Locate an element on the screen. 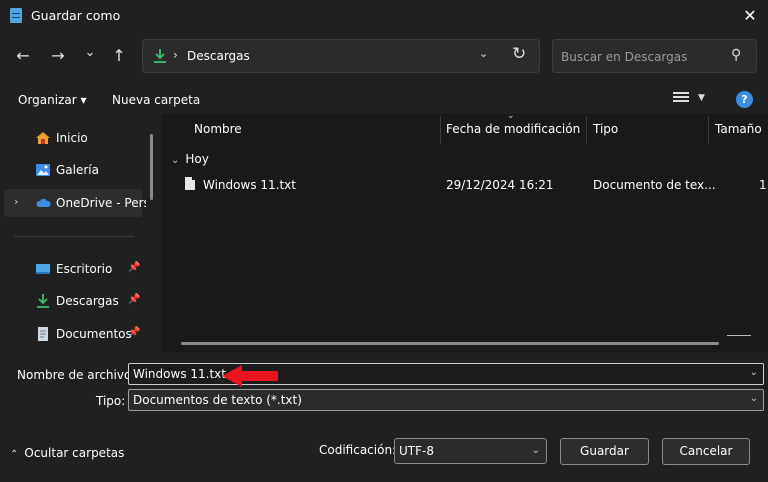 The width and height of the screenshot is (768, 482). type-dropdown-icon: ⌄ is located at coordinates (754, 398).